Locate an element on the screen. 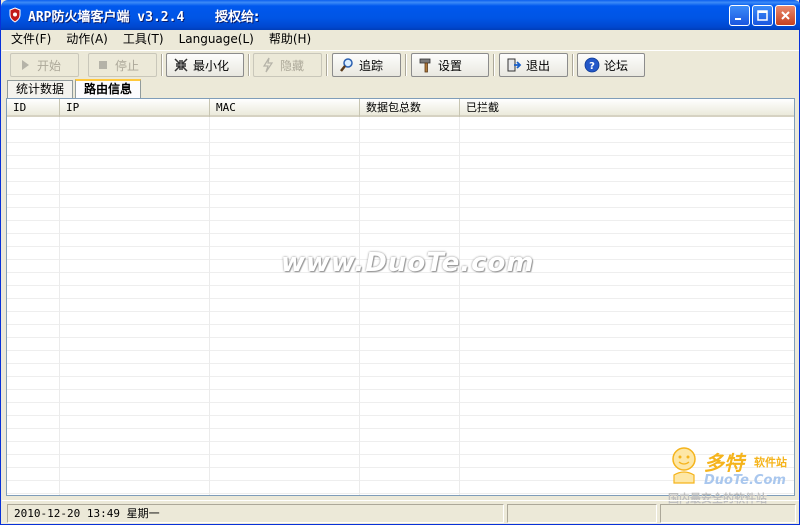 This screenshot has width=800, height=525. maximize-icon is located at coordinates (762, 15).